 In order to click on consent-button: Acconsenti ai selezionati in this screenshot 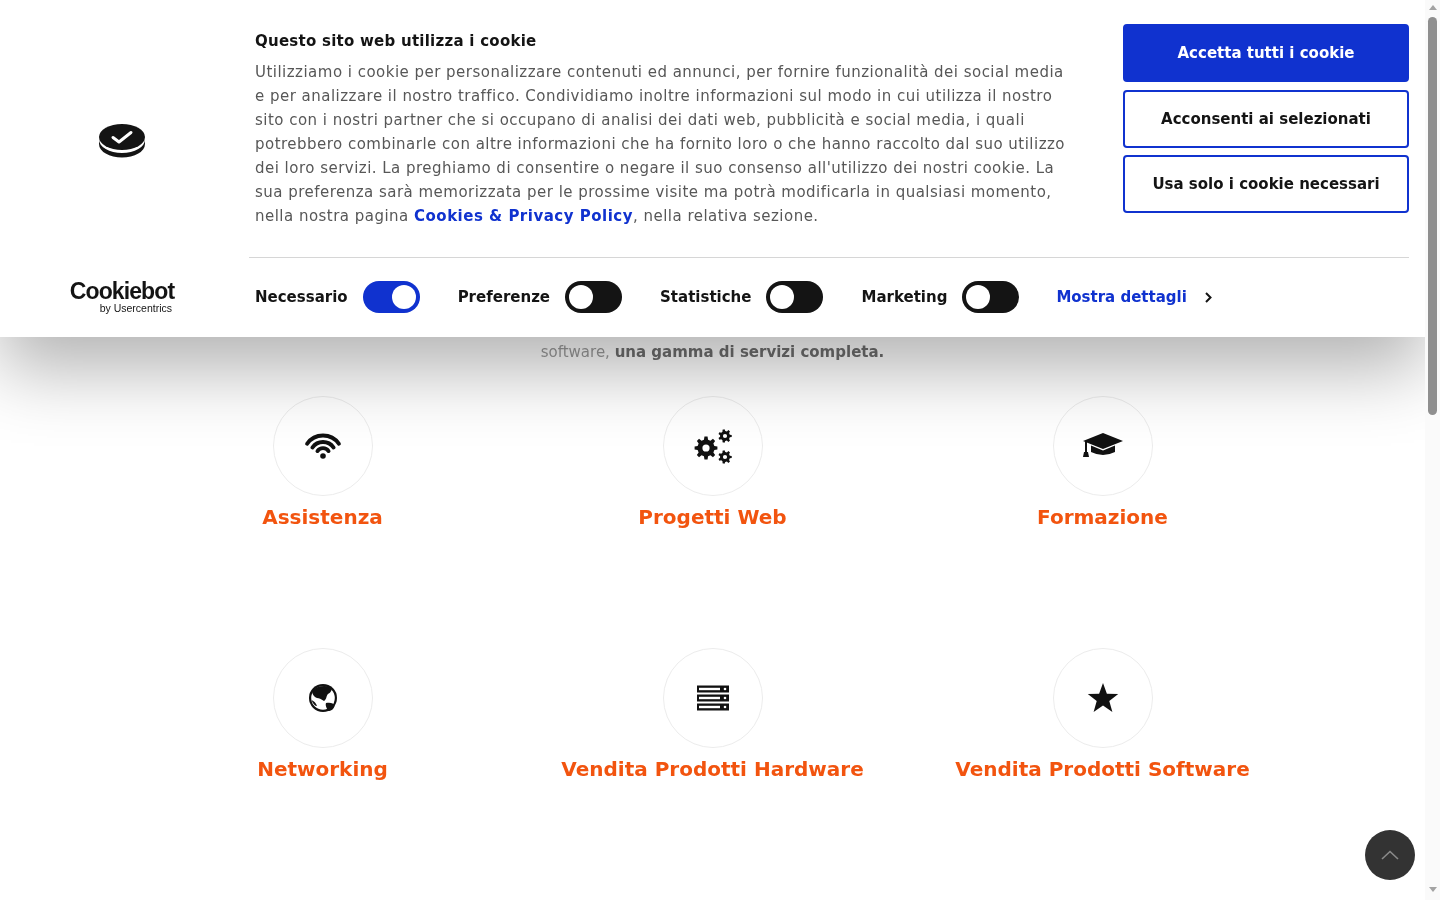, I will do `click(1266, 118)`.